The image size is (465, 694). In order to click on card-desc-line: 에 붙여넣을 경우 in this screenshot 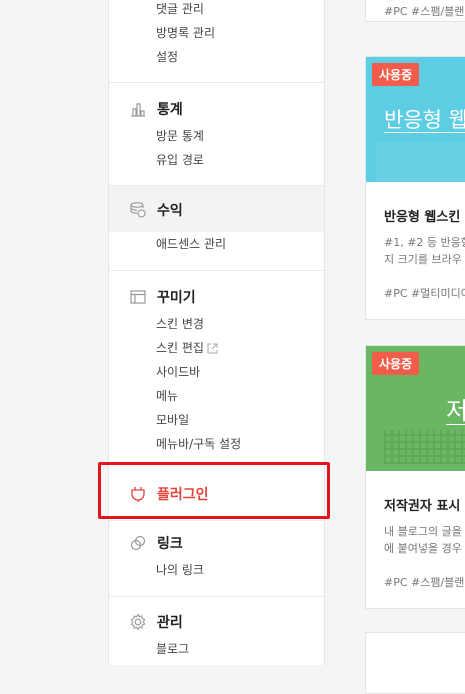, I will do `click(423, 548)`.